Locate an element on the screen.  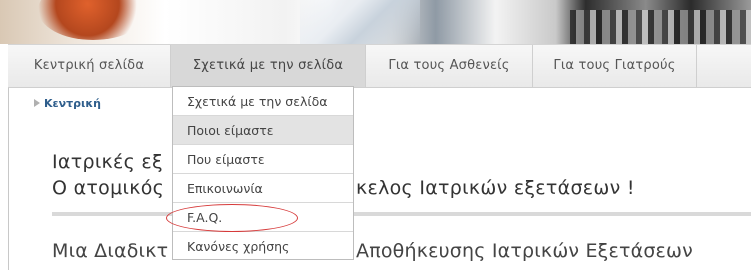
banner-photo-middle is located at coordinates (360, 22).